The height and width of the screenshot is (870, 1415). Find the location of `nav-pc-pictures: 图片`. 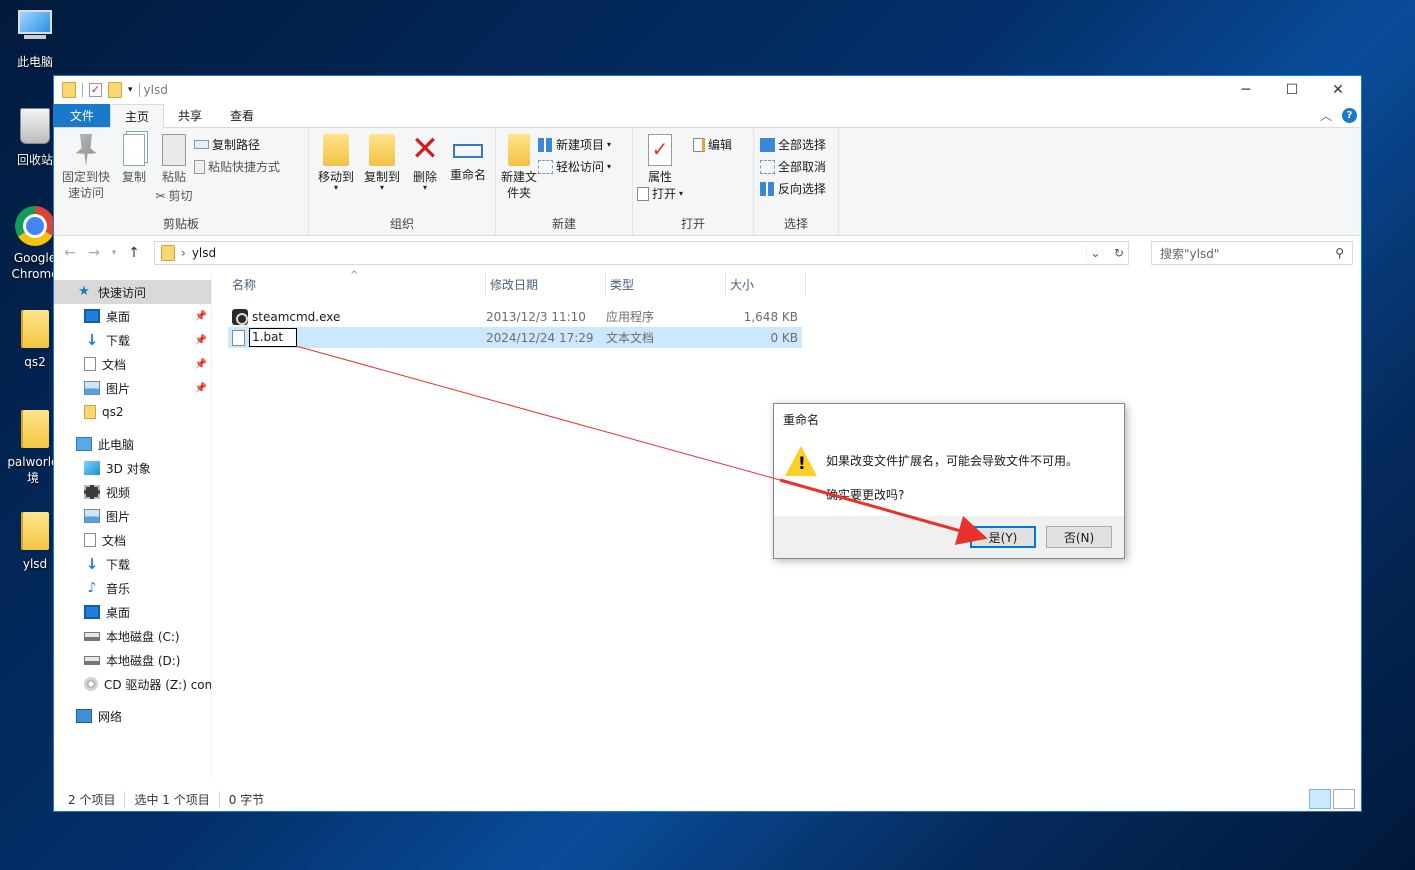

nav-pc-pictures: 图片 is located at coordinates (132, 516).